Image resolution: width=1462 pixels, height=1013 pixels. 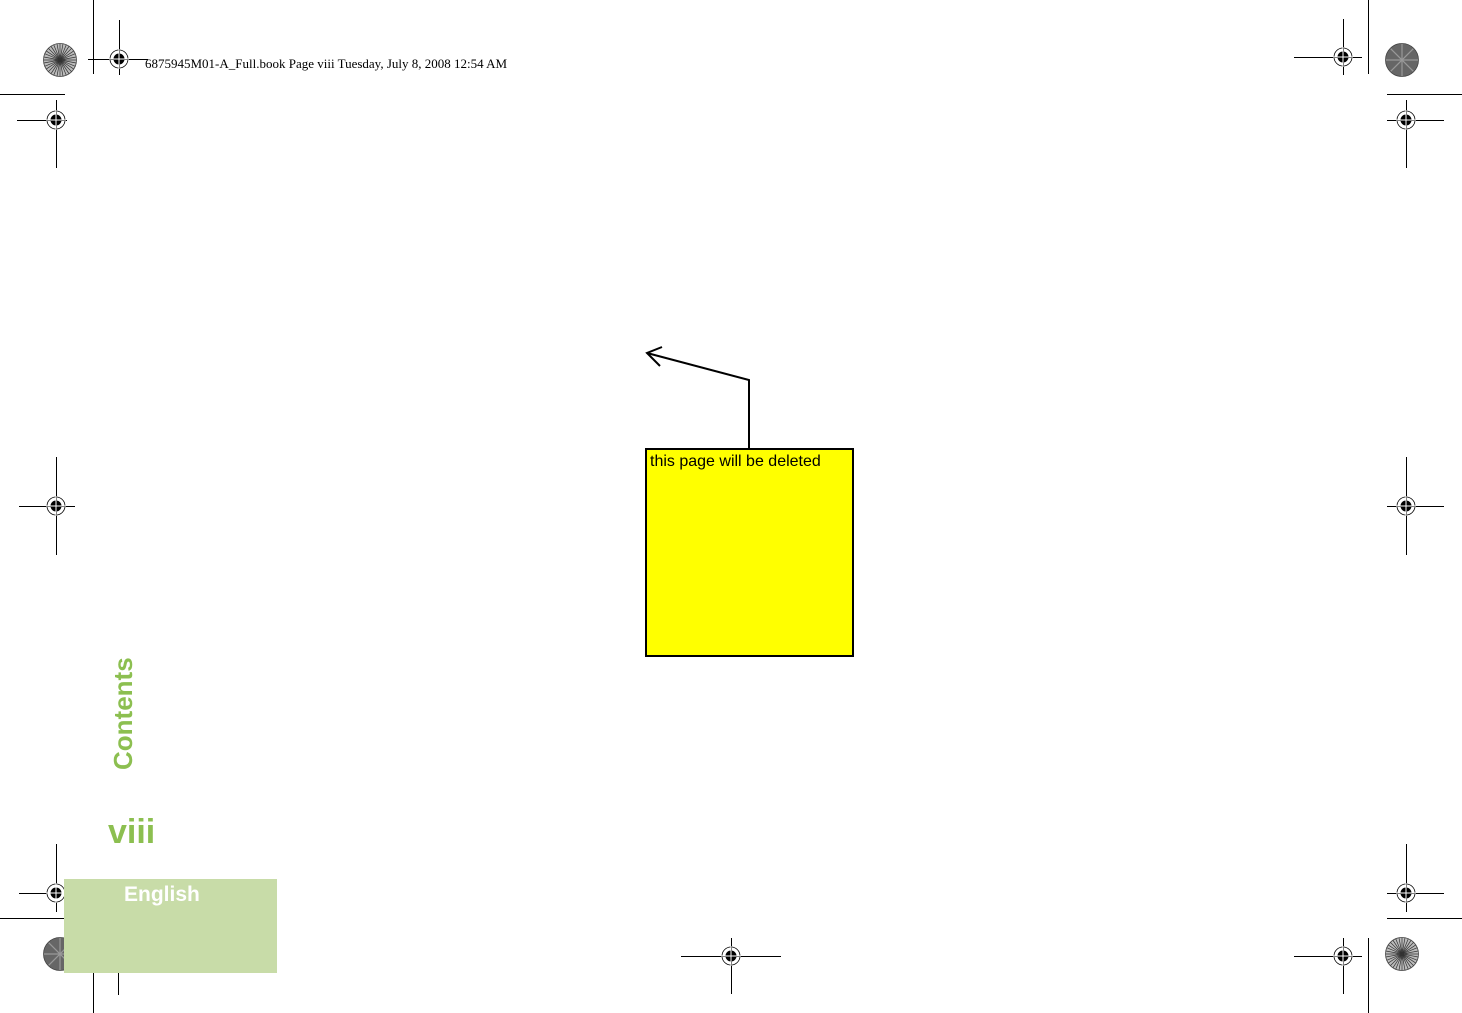 What do you see at coordinates (735, 461) in the screenshot?
I see `sticky-note-text: this page will be deleted` at bounding box center [735, 461].